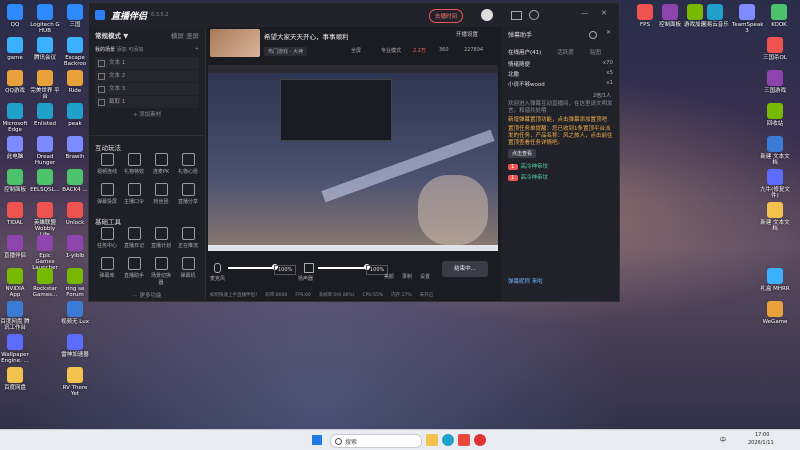  Describe the element at coordinates (608, 32) in the screenshot. I see `danmu-close-icon: ✕` at that location.